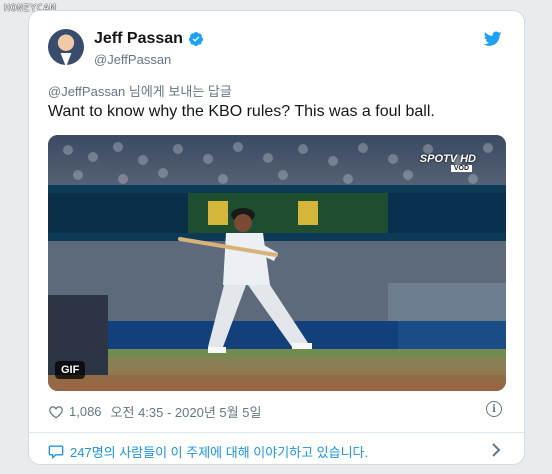 Image resolution: width=552 pixels, height=474 pixels. I want to click on reply-context: @JeffPassan 님에게 보내는 답글, so click(140, 90).